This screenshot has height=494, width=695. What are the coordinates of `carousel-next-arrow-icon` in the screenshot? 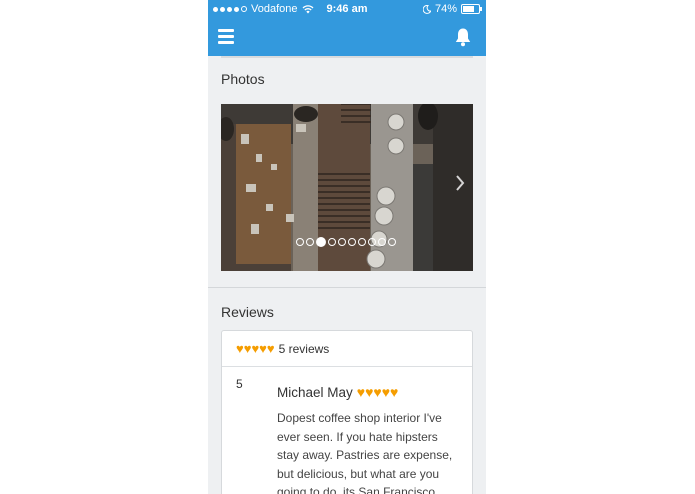 It's located at (460, 183).